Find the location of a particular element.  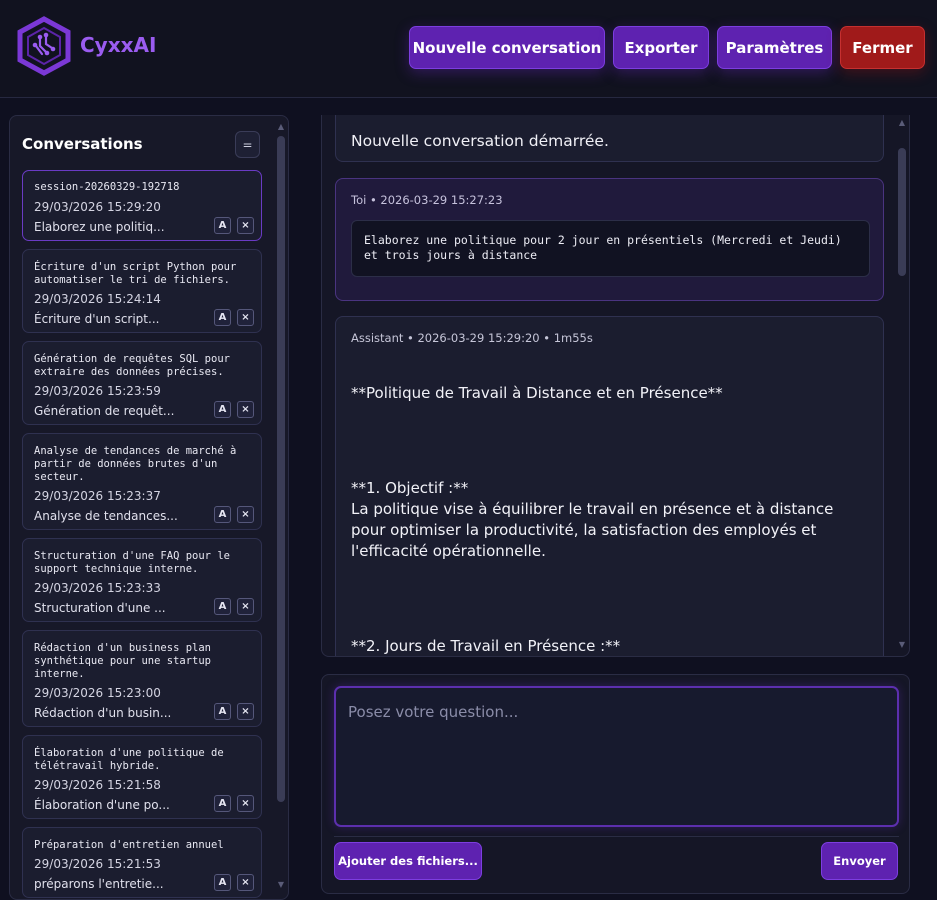

conversation-date: 29/03/2026 15:23:33 is located at coordinates (97, 588).